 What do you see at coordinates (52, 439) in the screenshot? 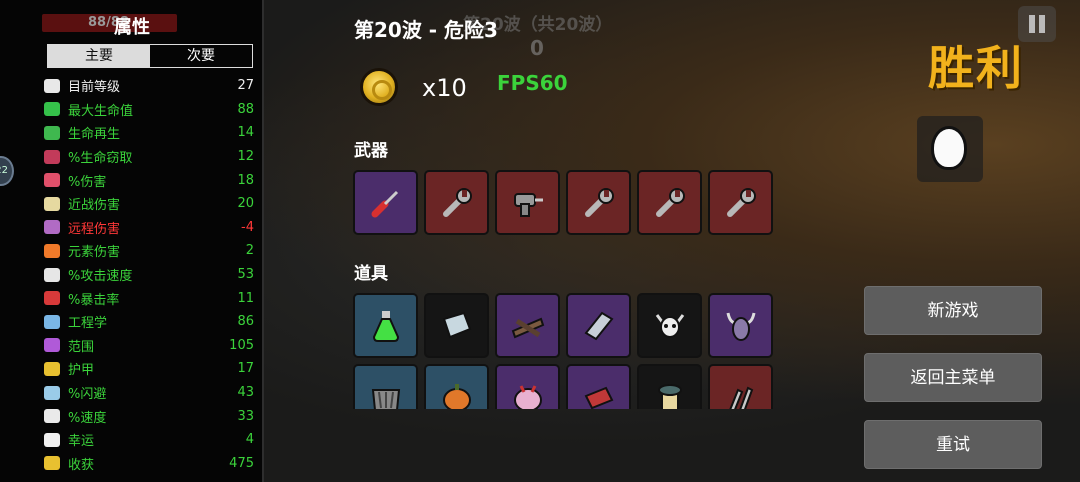
I see `dice-icon` at bounding box center [52, 439].